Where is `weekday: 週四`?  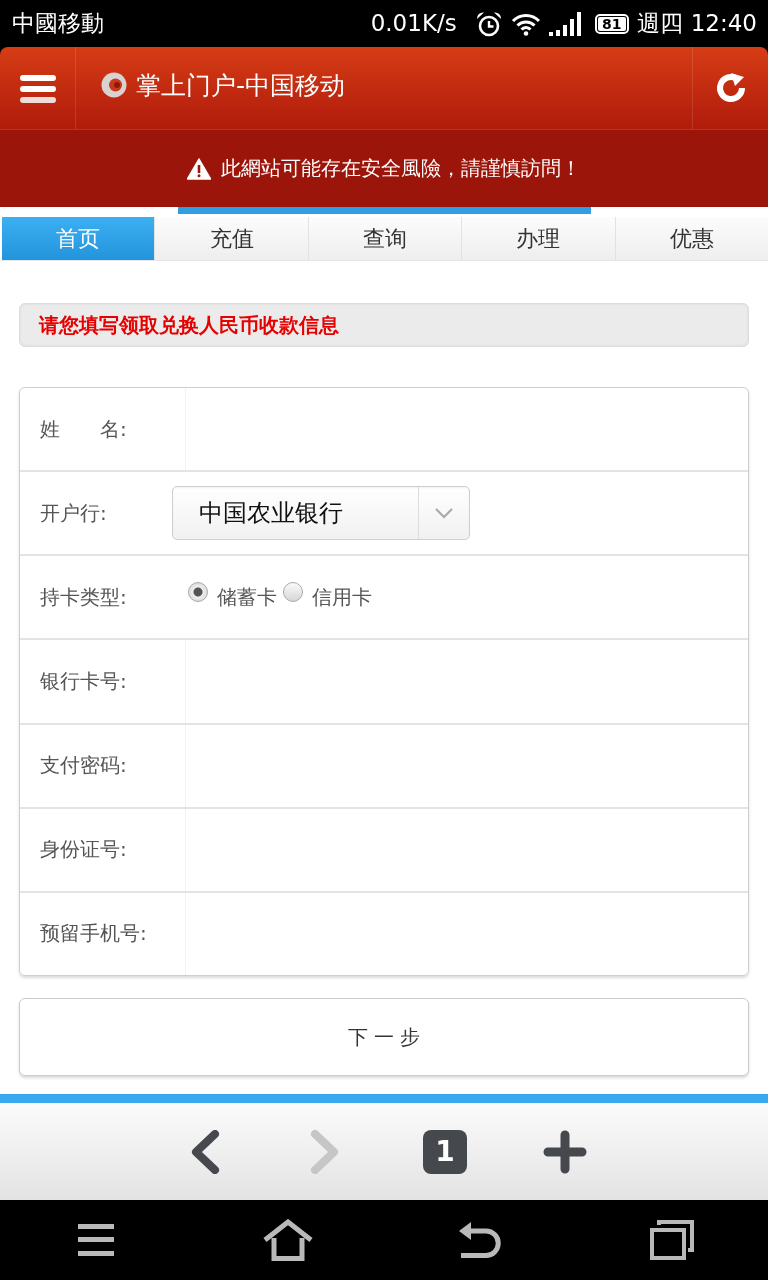
weekday: 週四 is located at coordinates (659, 23).